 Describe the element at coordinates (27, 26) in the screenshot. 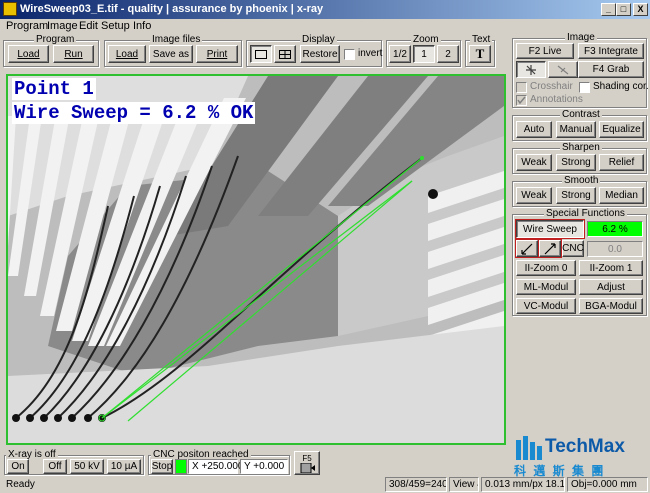

I see `menu-program: Program` at that location.